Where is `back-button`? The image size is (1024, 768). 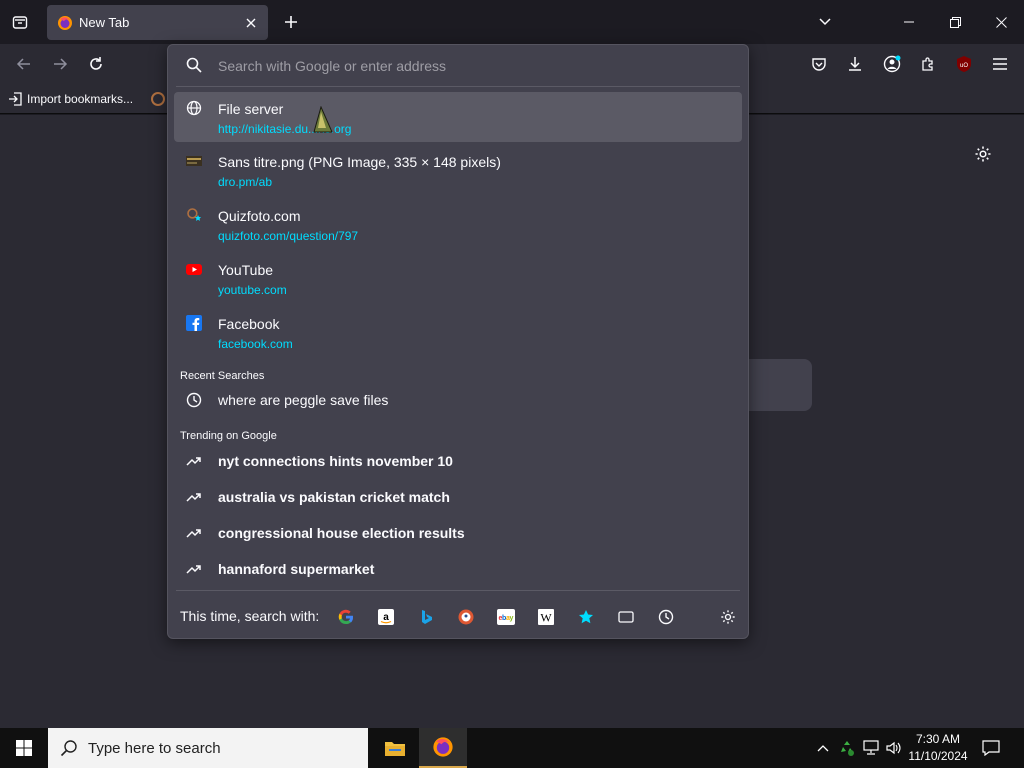 back-button is located at coordinates (24, 64).